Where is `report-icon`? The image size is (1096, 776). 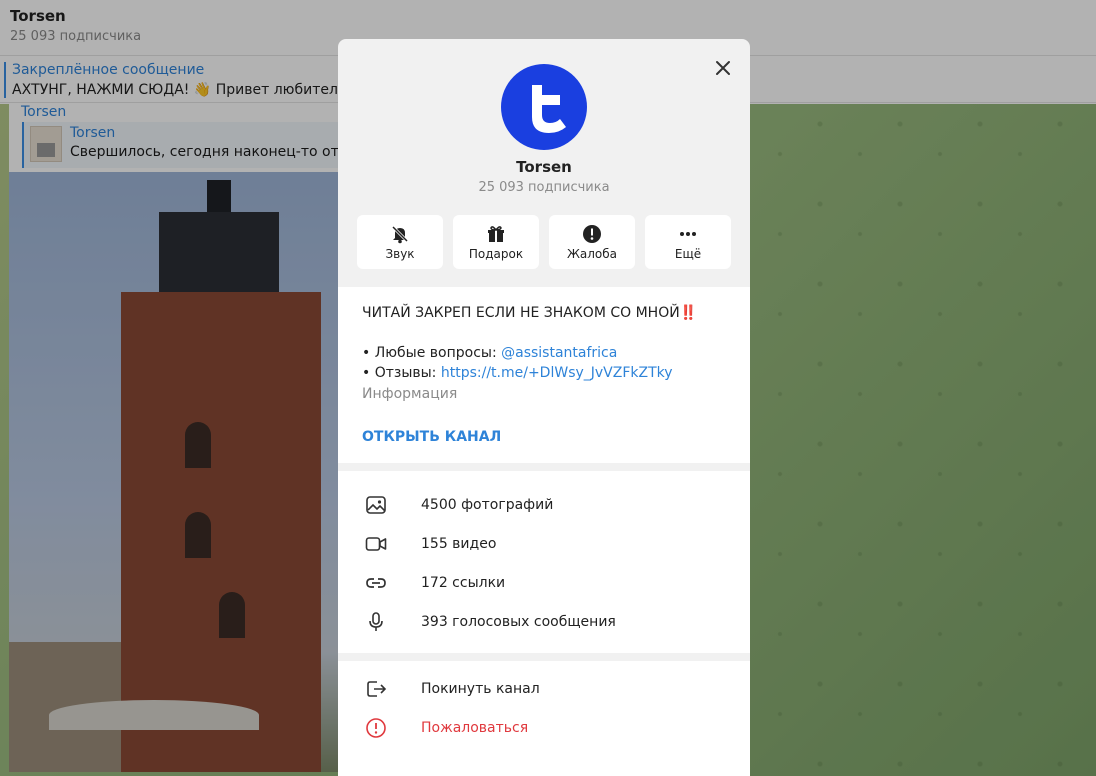 report-icon is located at coordinates (376, 727).